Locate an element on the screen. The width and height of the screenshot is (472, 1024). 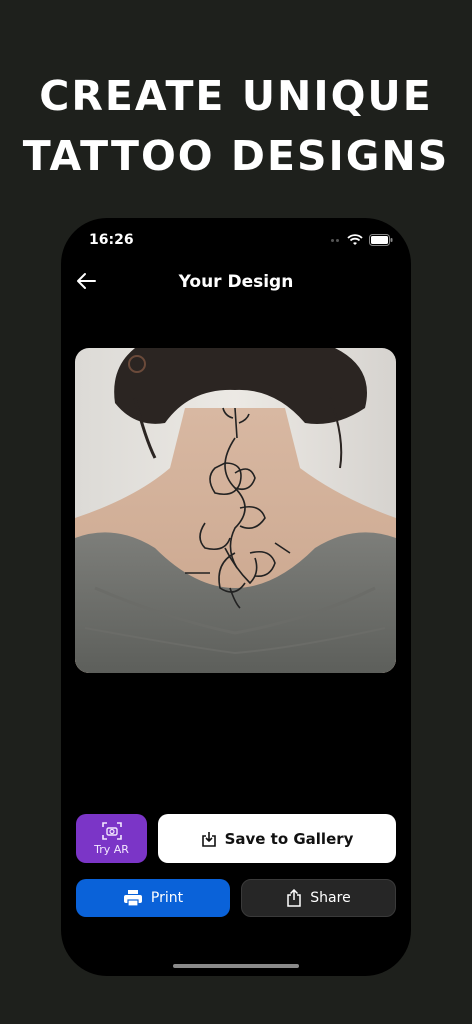
share-label: Share is located at coordinates (330, 898).